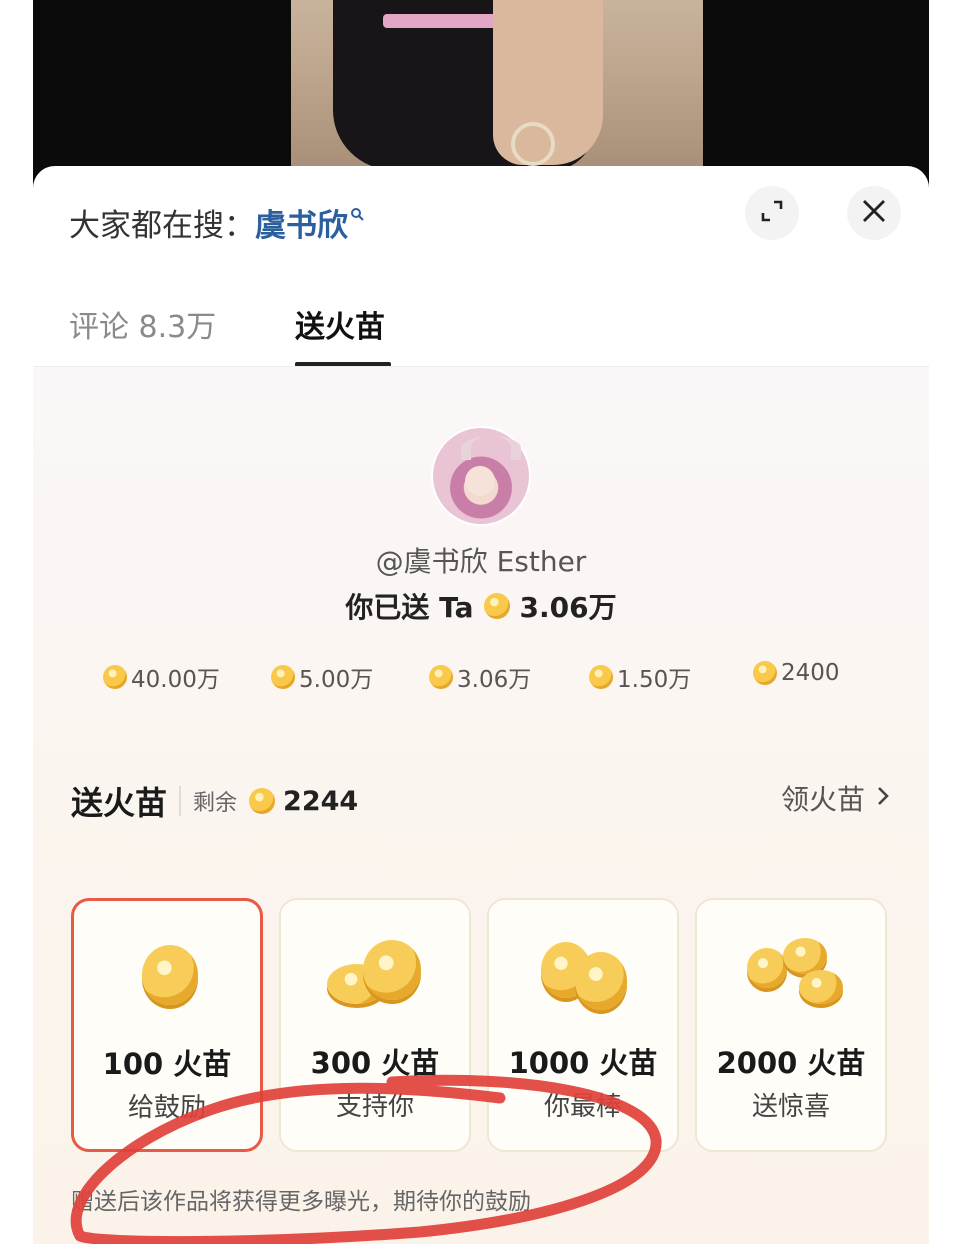 The height and width of the screenshot is (1244, 960). I want to click on sent-label: 你已送 Ta, so click(409, 607).